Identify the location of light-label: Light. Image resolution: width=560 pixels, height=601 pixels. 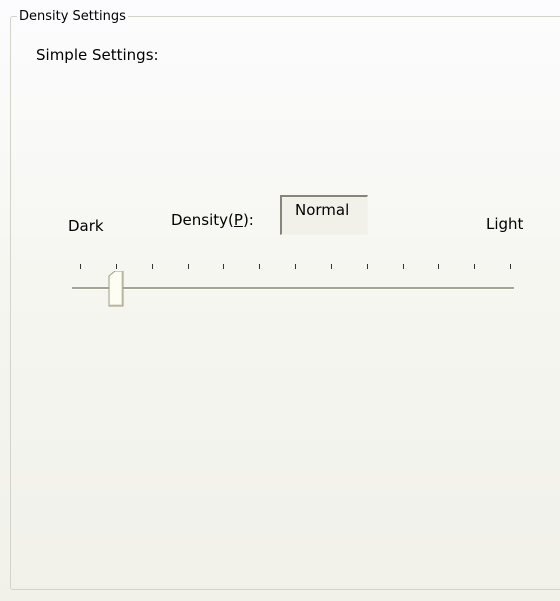
(505, 224).